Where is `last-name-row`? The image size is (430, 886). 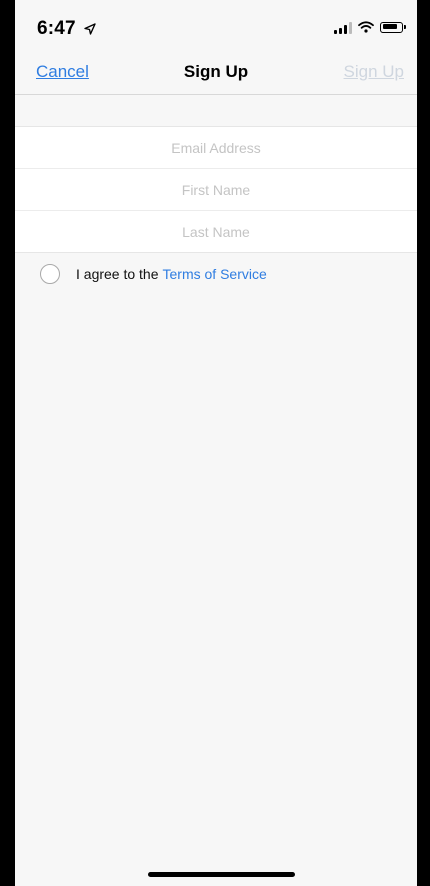
last-name-row is located at coordinates (216, 231).